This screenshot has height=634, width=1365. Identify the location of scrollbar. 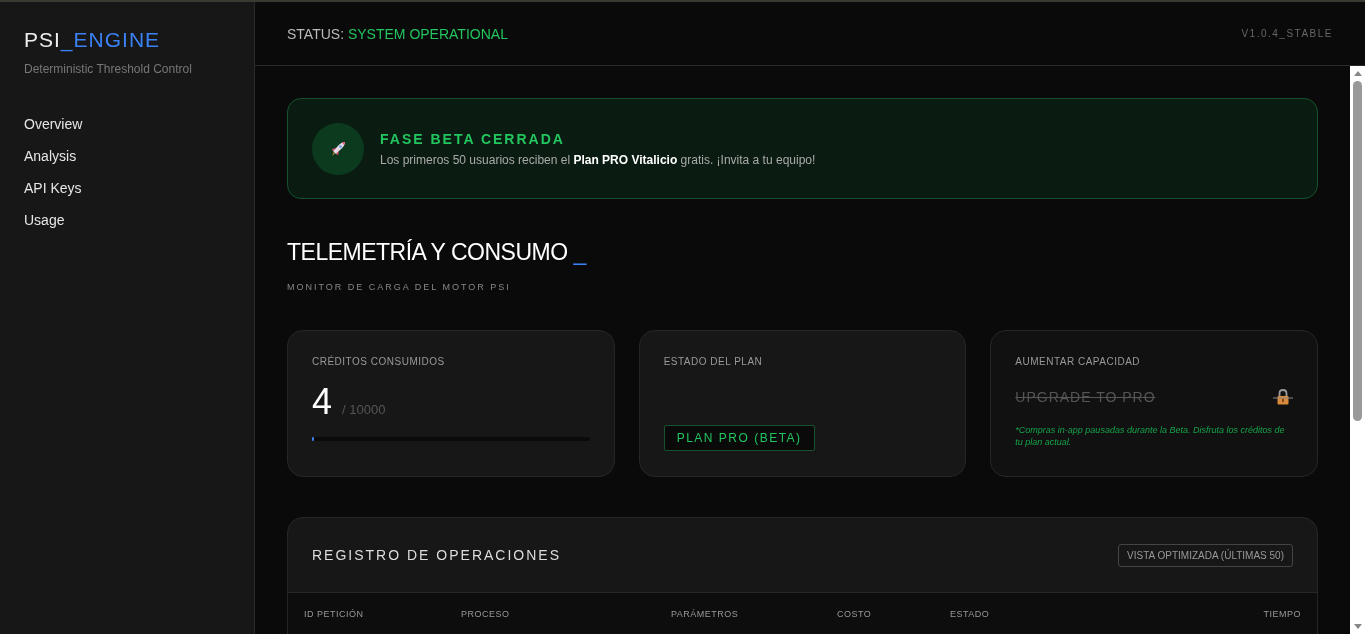
(1357, 350).